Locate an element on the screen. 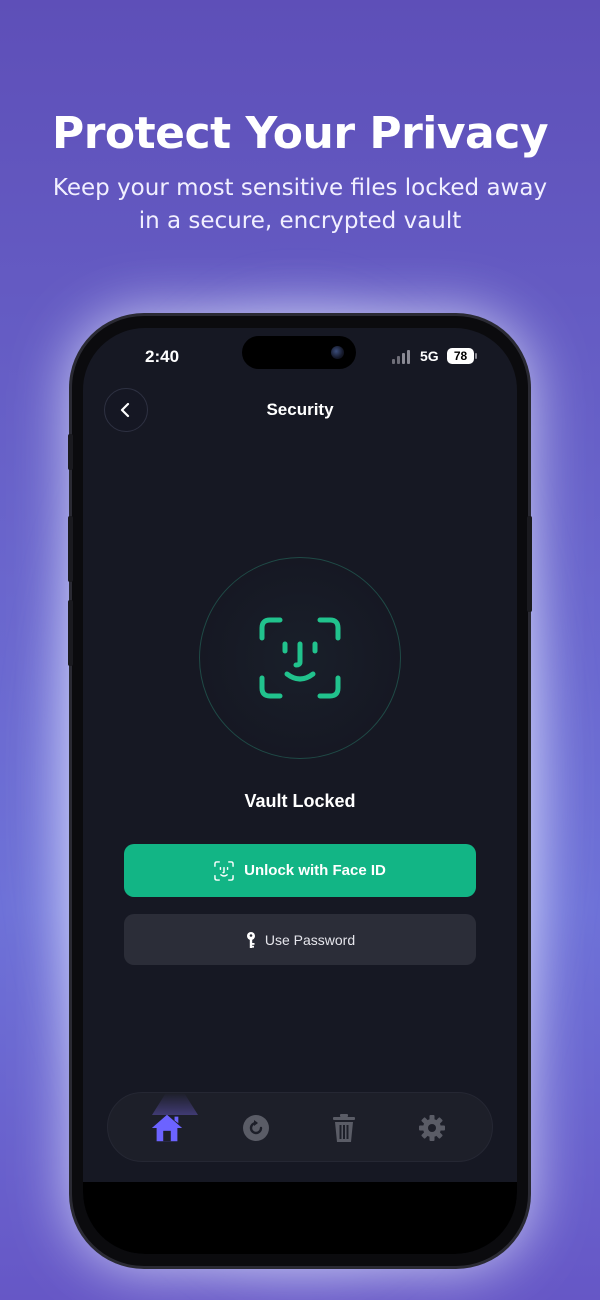 The image size is (600, 1300). face-id-small-icon is located at coordinates (224, 870).